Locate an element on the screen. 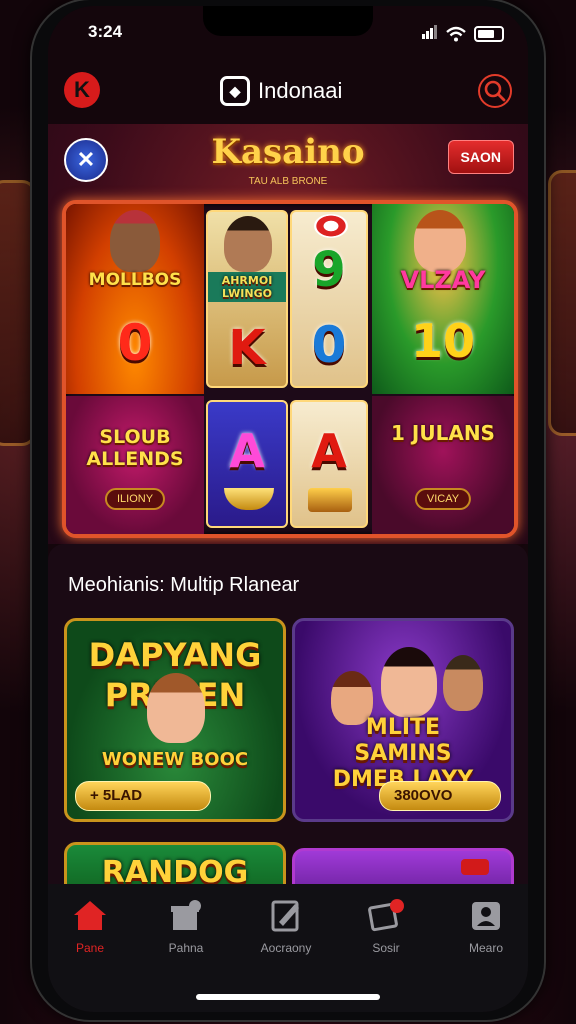  close-icon: ✕ is located at coordinates (86, 160).